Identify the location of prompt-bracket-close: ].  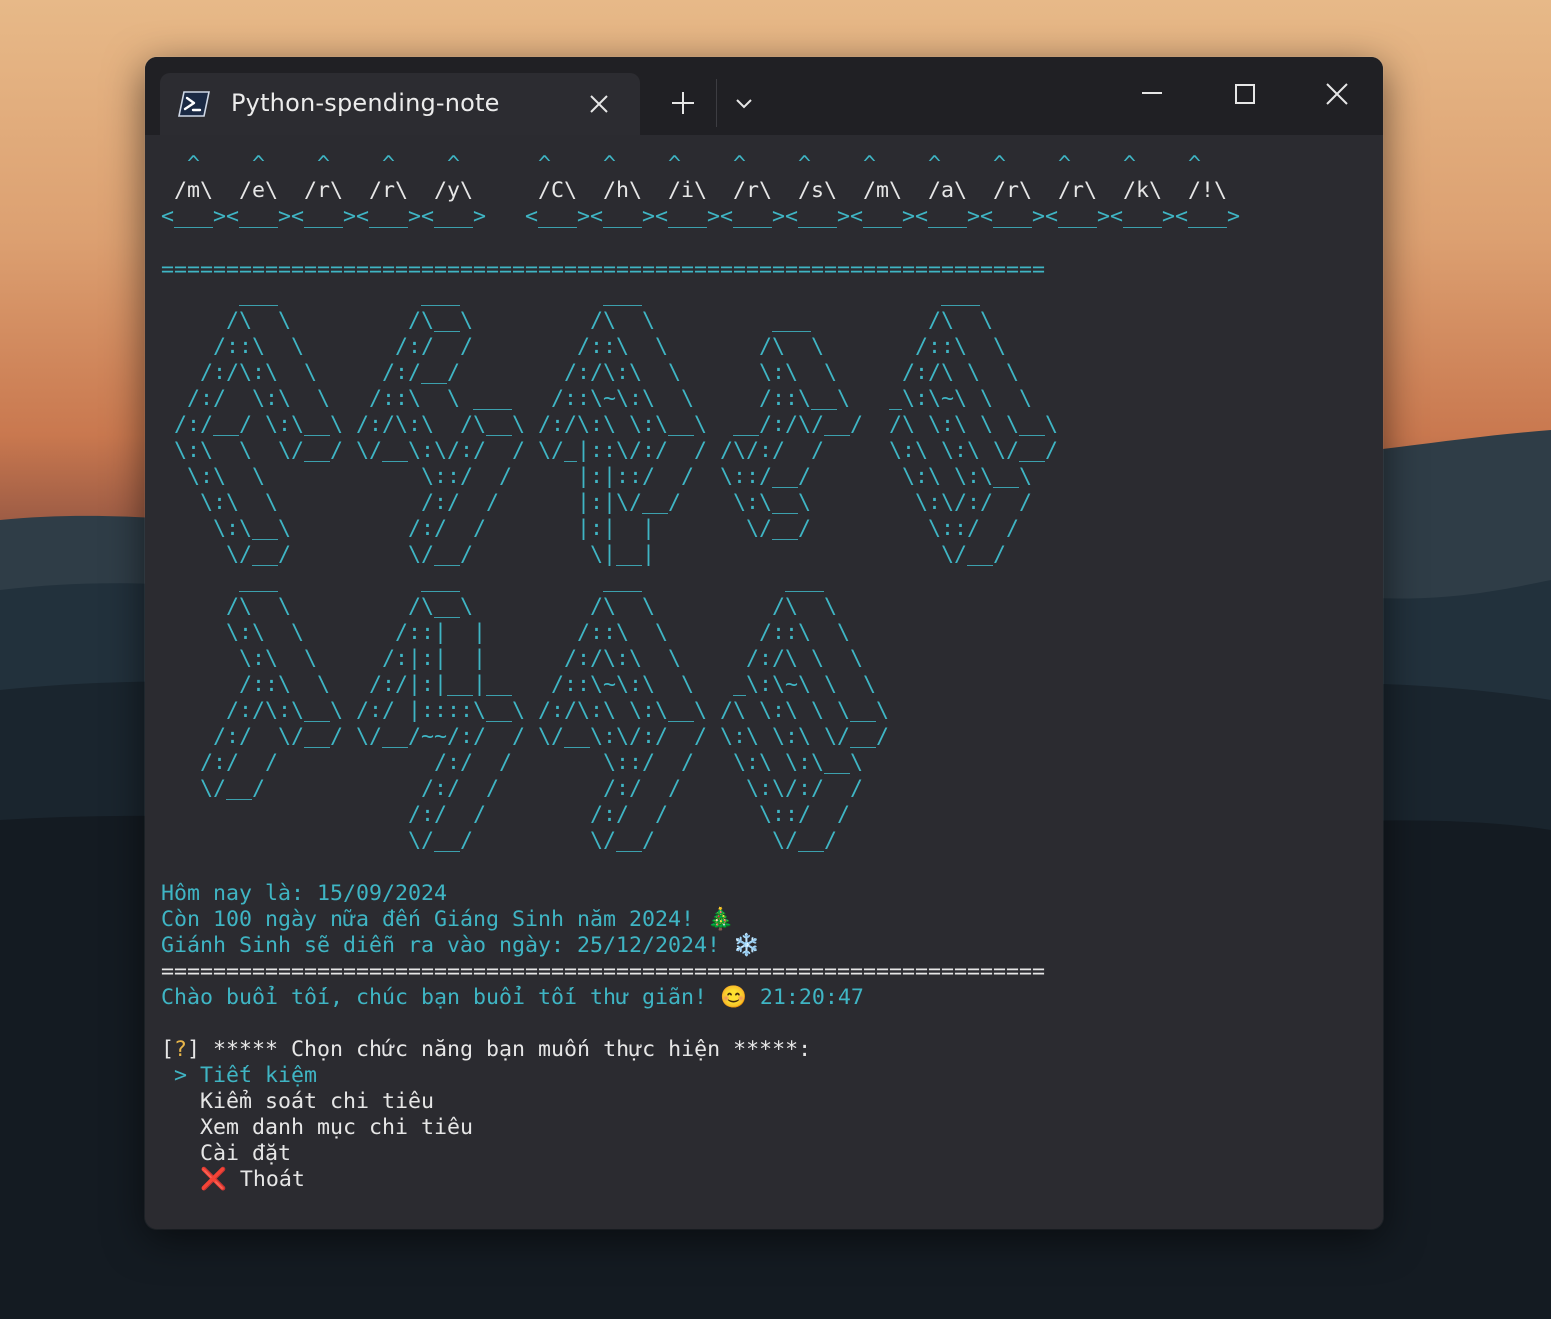
(194, 1049).